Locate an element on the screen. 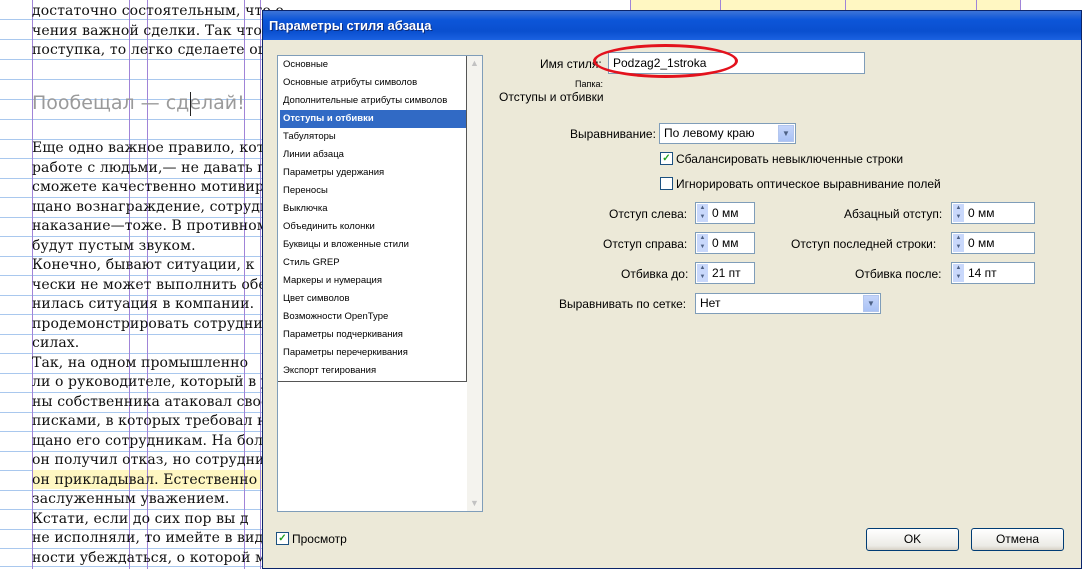 Image resolution: width=1082 pixels, height=569 pixels. right-indent-label: Отступ справа: is located at coordinates (645, 244).